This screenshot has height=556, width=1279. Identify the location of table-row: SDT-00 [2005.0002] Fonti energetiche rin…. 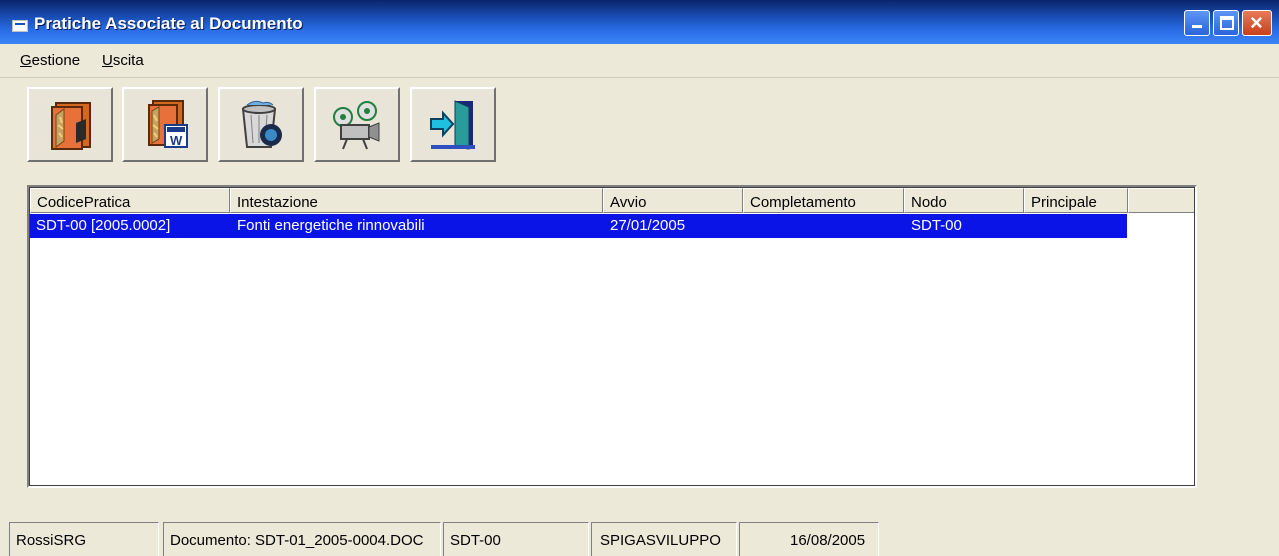
(578, 226).